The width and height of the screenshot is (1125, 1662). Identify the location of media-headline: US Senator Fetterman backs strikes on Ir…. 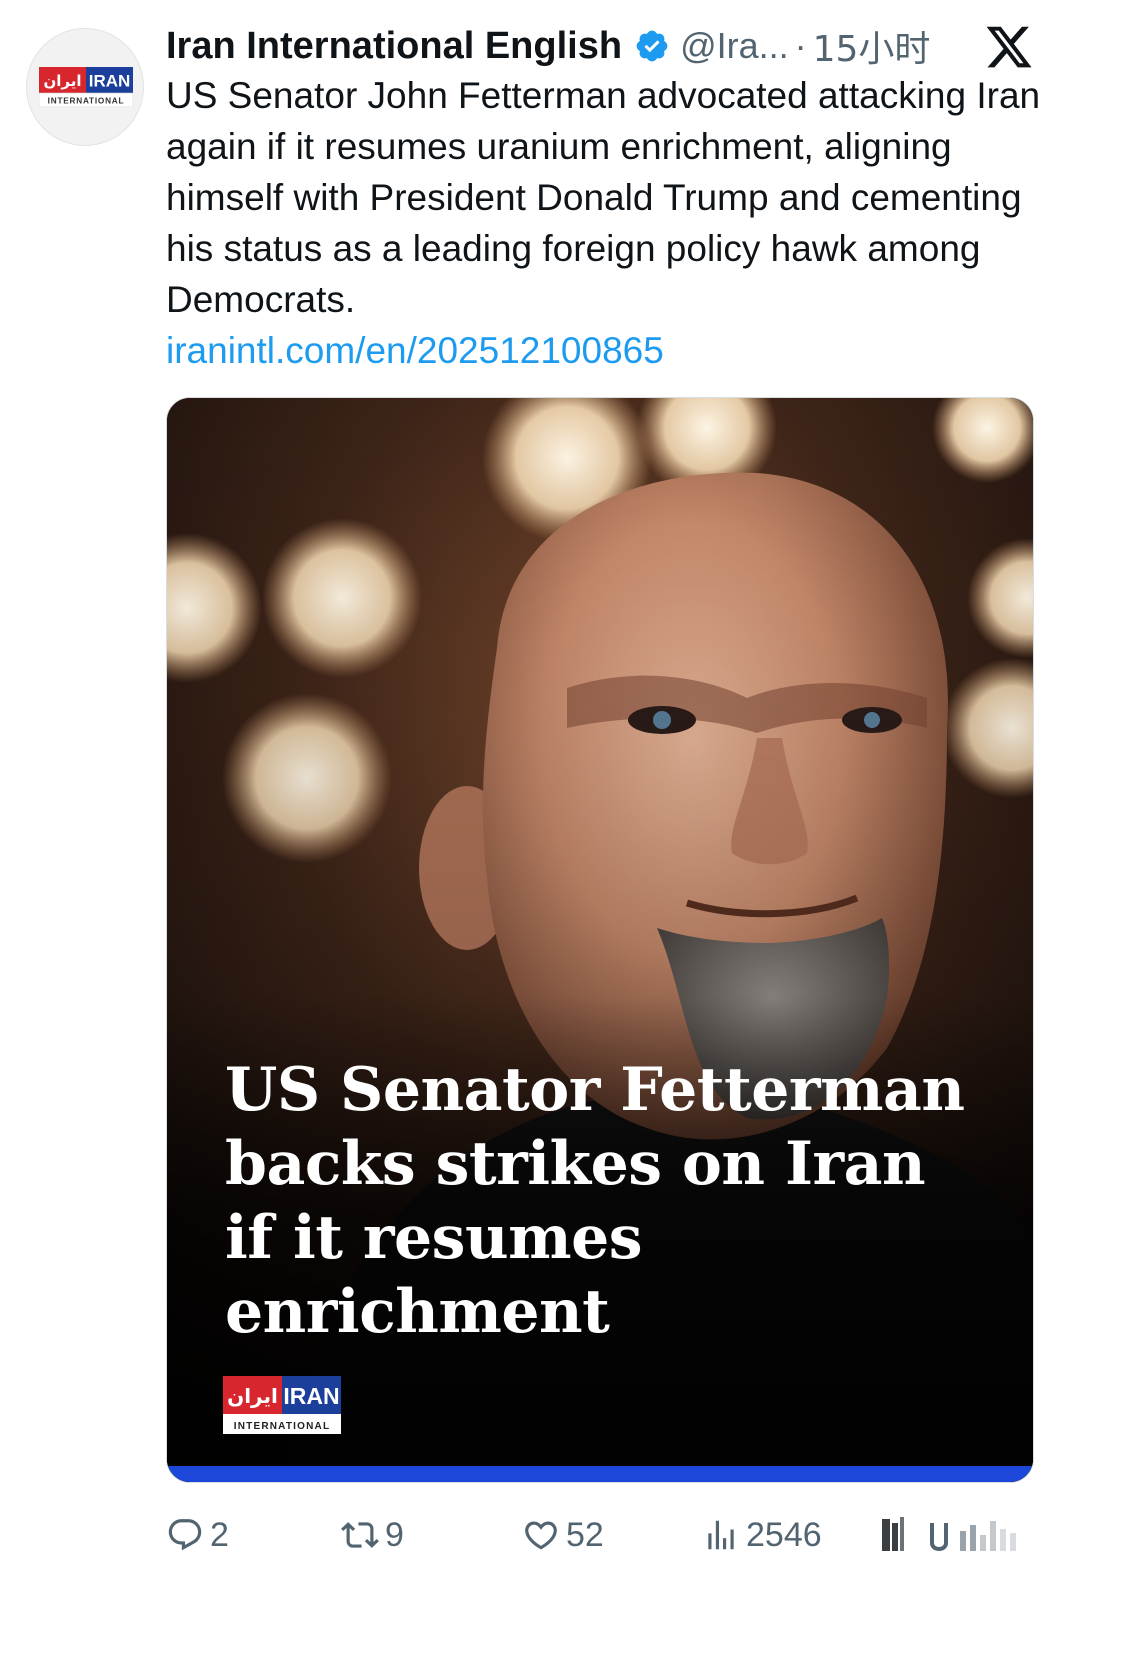
(595, 1201).